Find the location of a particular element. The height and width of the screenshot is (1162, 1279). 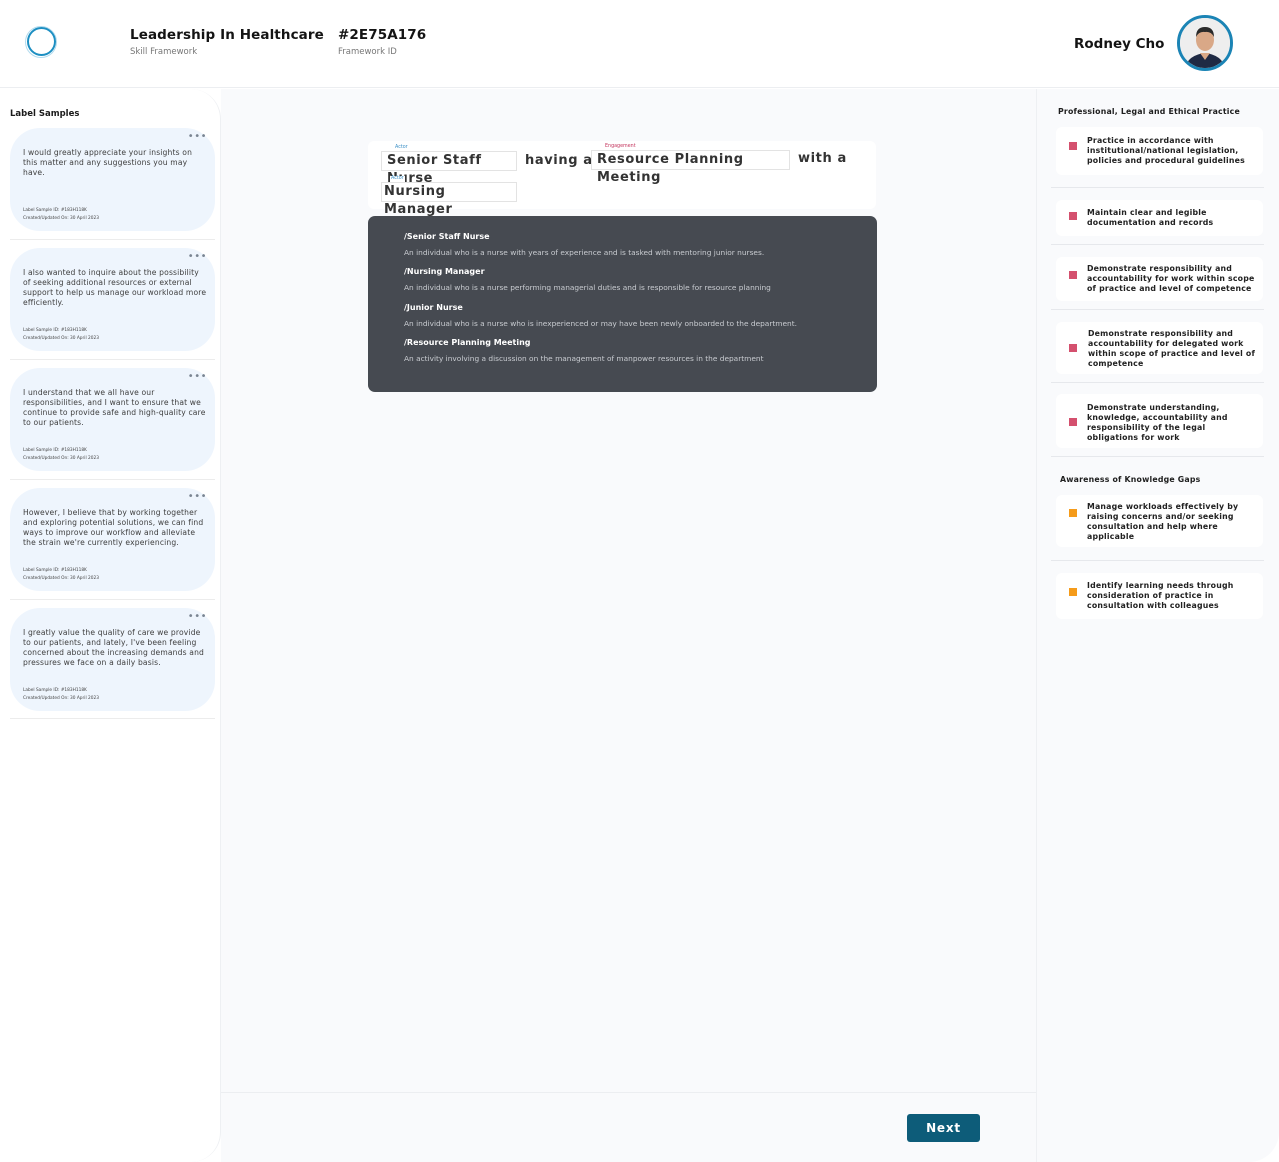

definition-term: /Junior Nurse is located at coordinates (433, 307).